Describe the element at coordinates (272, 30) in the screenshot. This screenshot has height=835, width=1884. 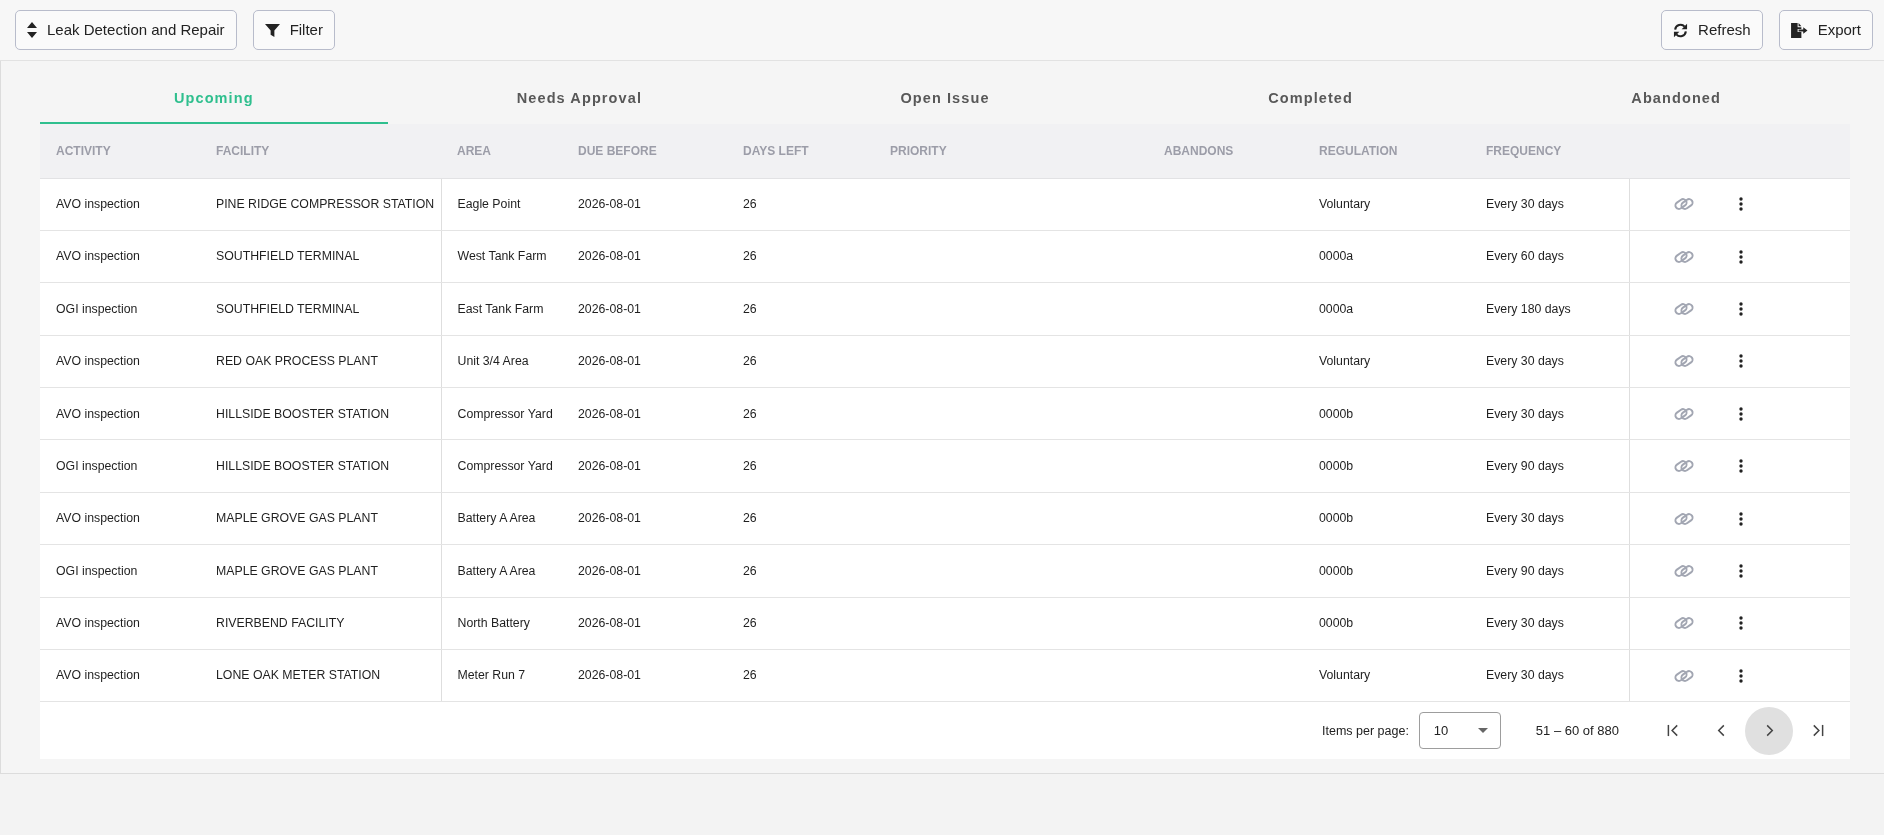
I see `filter-icon` at that location.